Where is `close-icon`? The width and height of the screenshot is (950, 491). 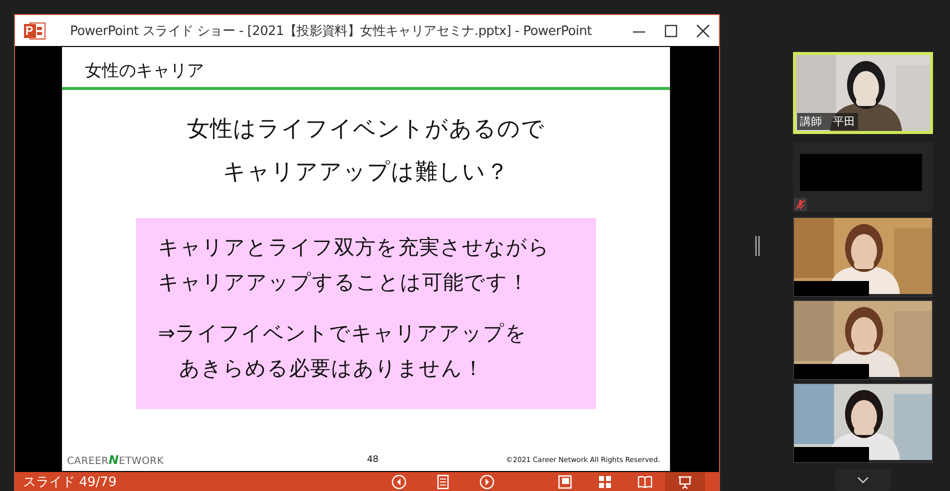 close-icon is located at coordinates (703, 31).